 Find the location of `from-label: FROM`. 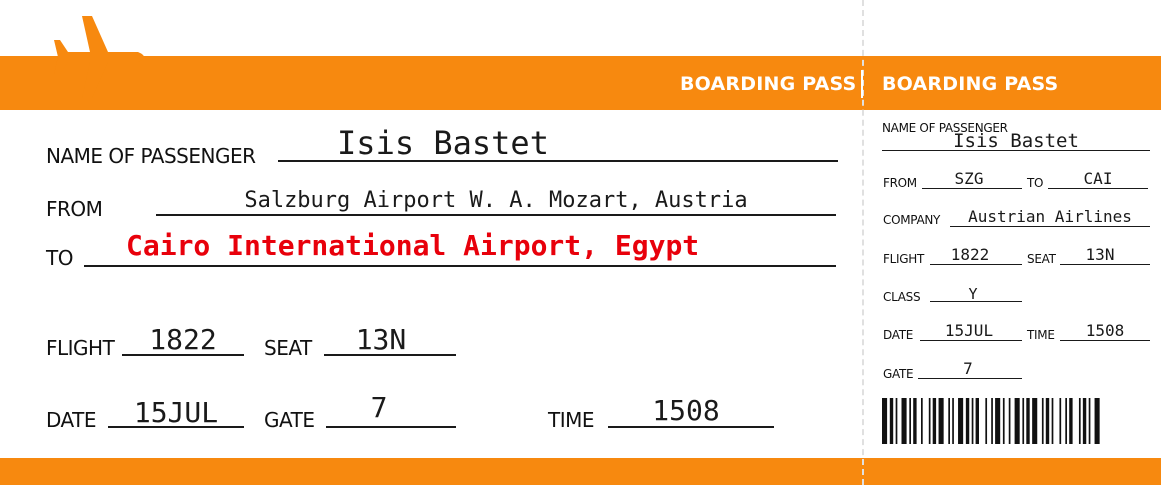

from-label: FROM is located at coordinates (74, 209).